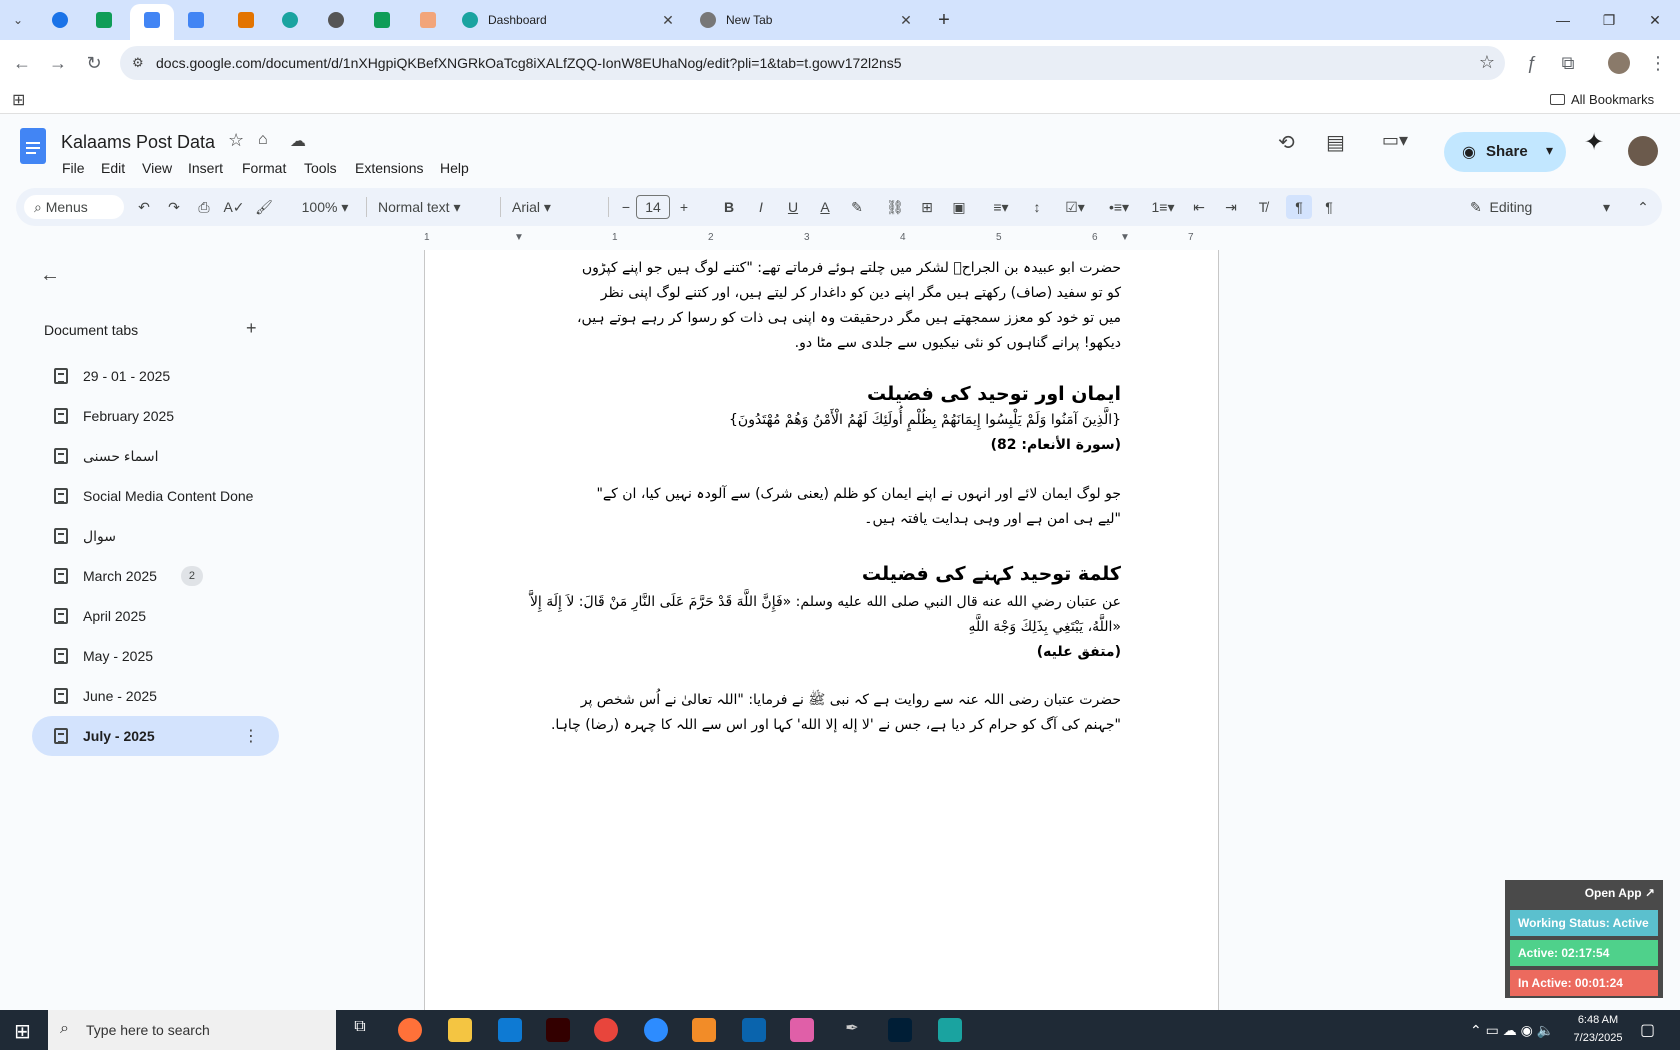 The height and width of the screenshot is (1050, 1680). I want to click on document-title: Kalaams Post Data, so click(138, 142).